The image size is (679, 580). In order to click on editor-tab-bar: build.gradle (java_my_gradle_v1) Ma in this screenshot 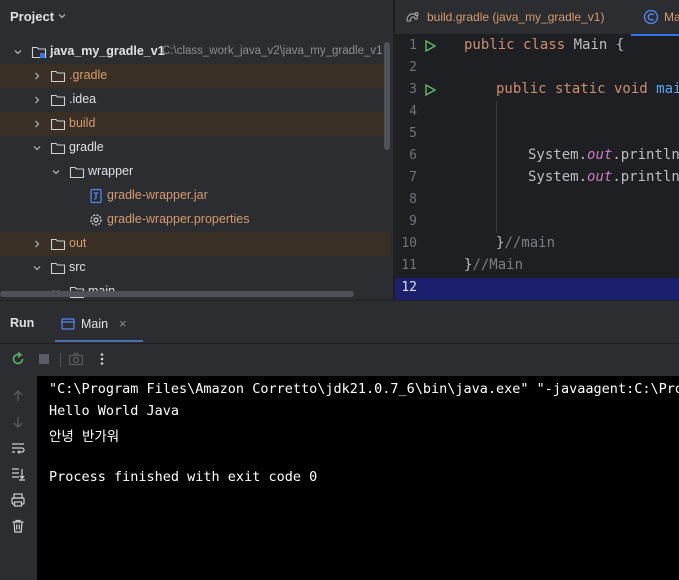, I will do `click(537, 18)`.